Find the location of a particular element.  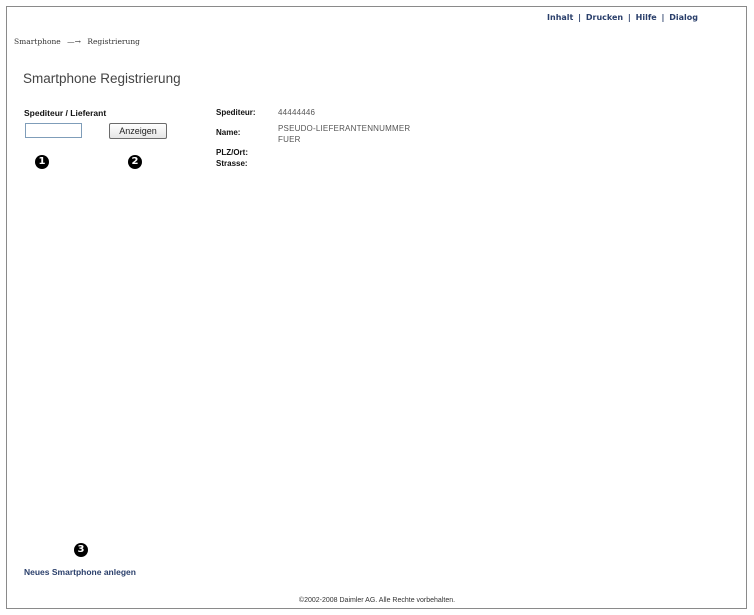

breadcrumb-item-smartphone: Smartphone is located at coordinates (37, 41).